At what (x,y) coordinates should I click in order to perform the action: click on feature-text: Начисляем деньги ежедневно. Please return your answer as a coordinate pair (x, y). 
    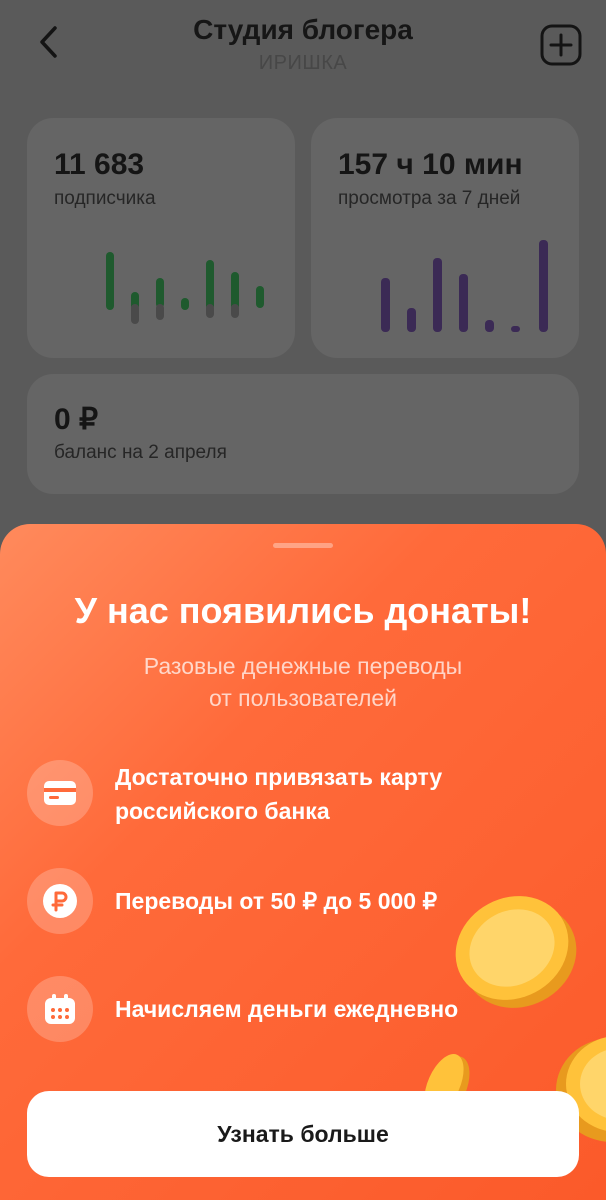
    Looking at the image, I should click on (287, 1009).